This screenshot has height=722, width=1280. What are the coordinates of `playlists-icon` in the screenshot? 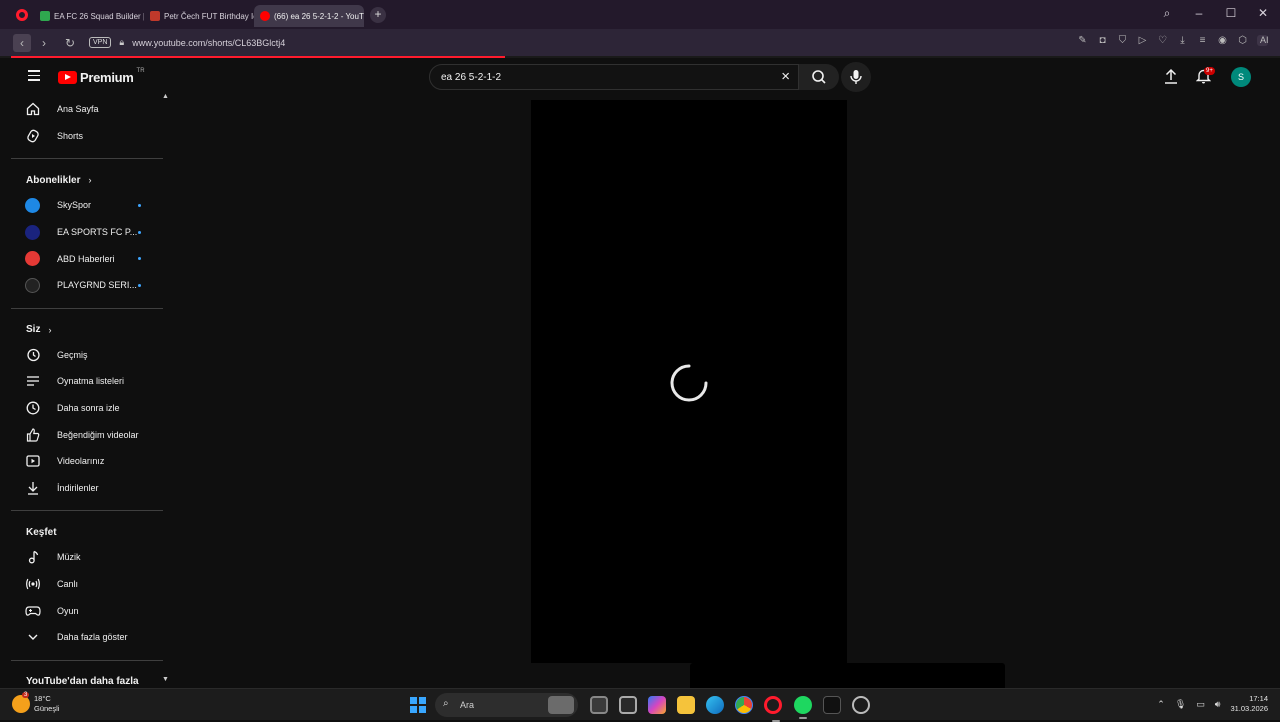 It's located at (33, 381).